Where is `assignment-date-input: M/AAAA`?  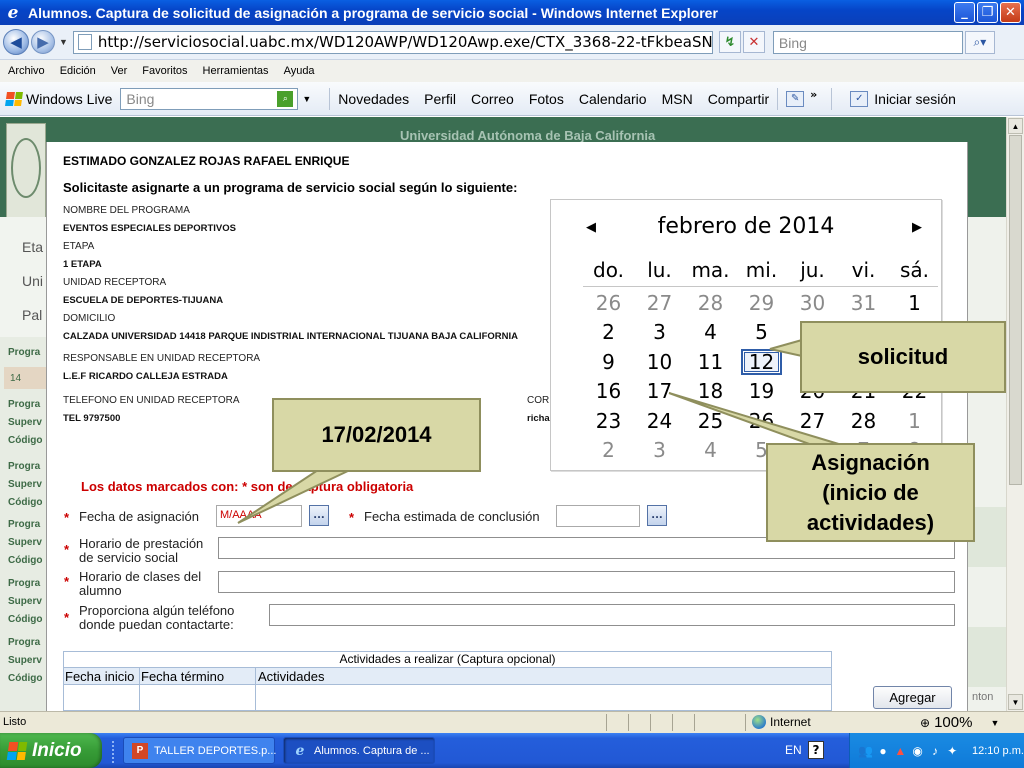 assignment-date-input: M/AAAA is located at coordinates (259, 516).